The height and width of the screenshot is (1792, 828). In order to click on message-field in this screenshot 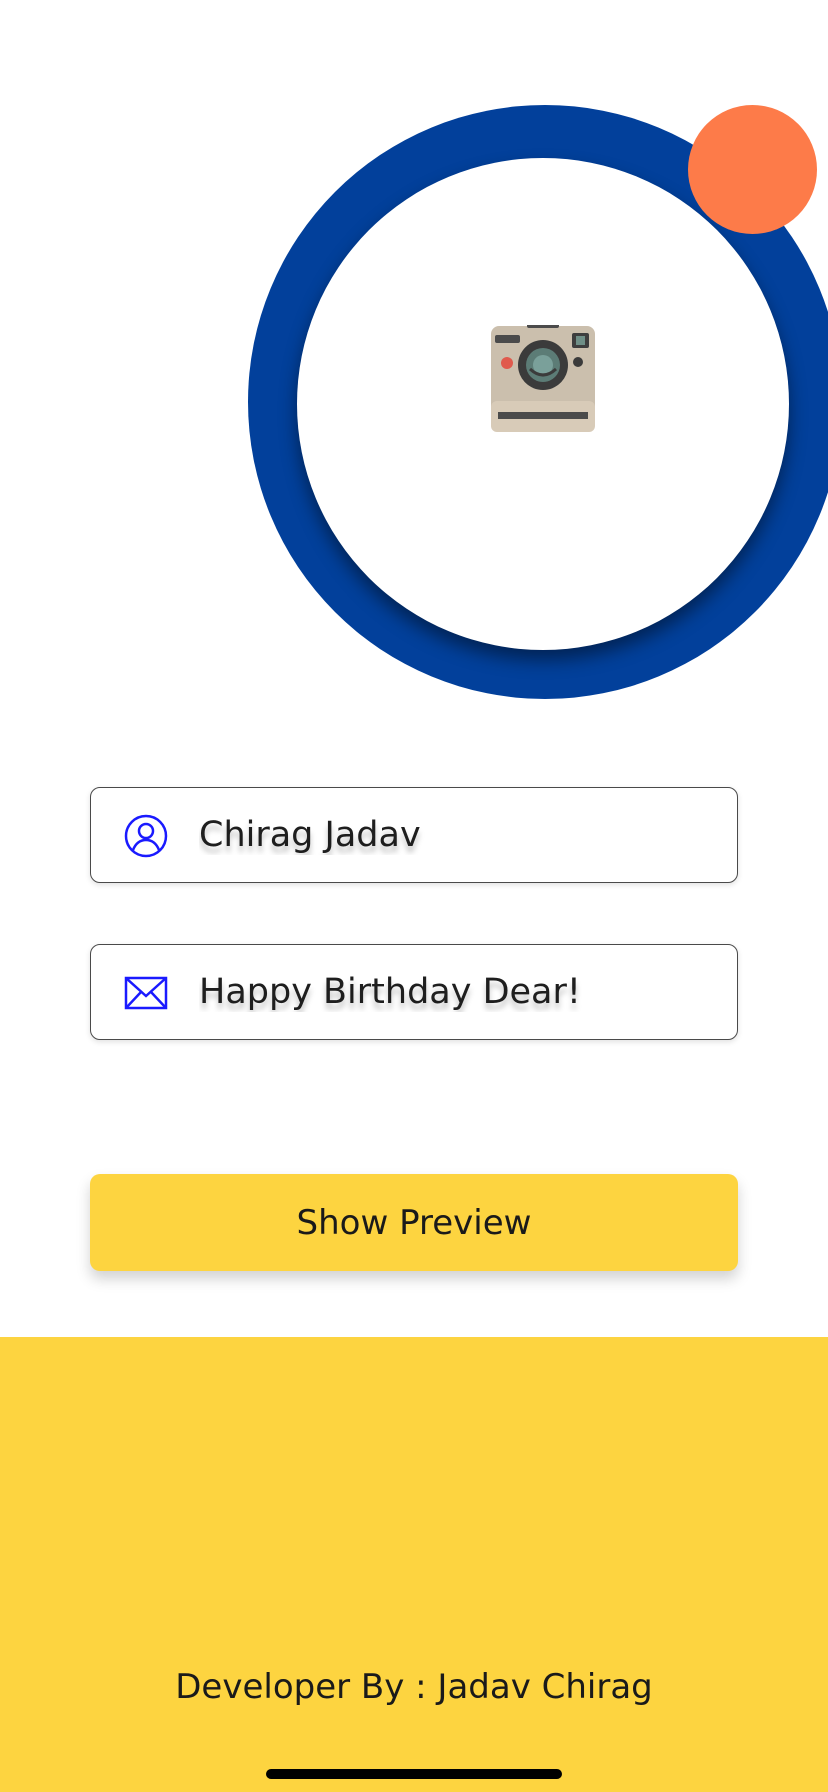, I will do `click(414, 992)`.